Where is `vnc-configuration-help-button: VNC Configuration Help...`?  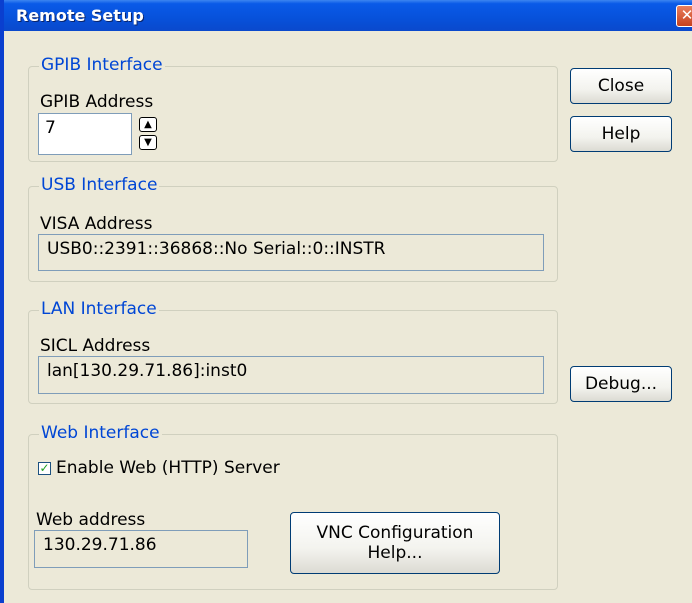
vnc-configuration-help-button: VNC Configuration Help... is located at coordinates (395, 543).